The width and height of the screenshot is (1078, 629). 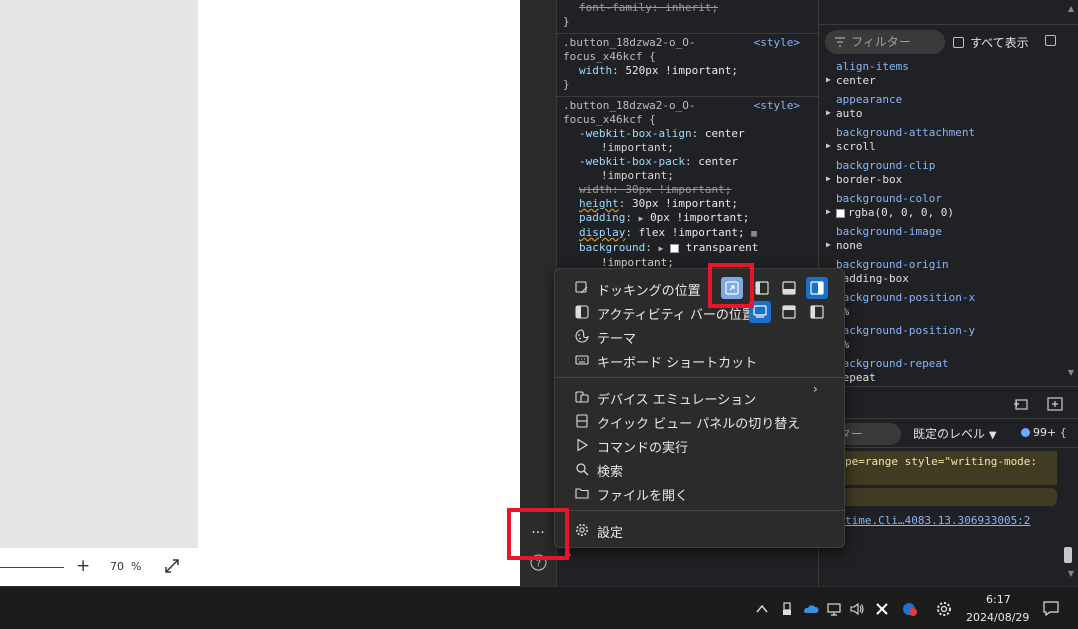 I want to click on computed-sidebar-icon, so click(x=1055, y=404).